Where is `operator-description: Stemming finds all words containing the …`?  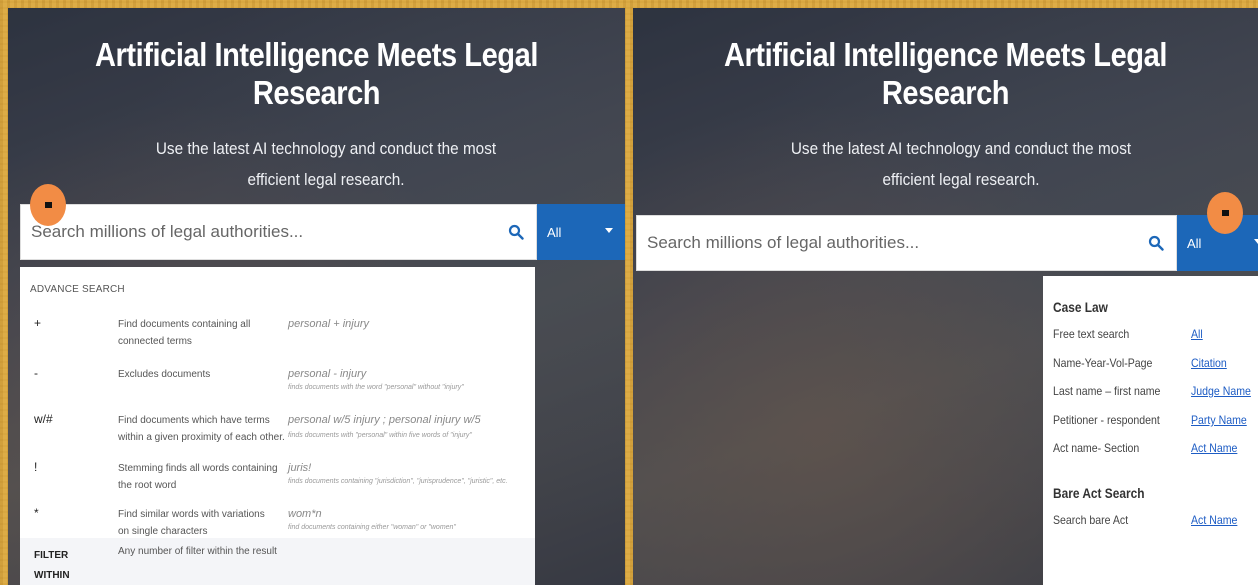 operator-description: Stemming finds all words containing the … is located at coordinates (198, 477).